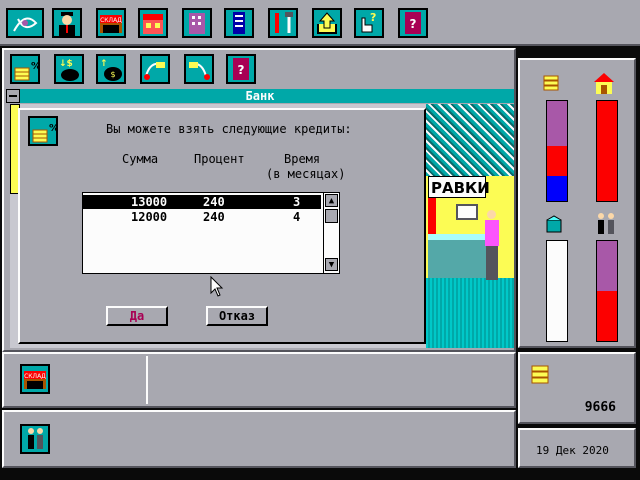  Describe the element at coordinates (297, 217) in the screenshot. I see `loan-months: 4` at that location.